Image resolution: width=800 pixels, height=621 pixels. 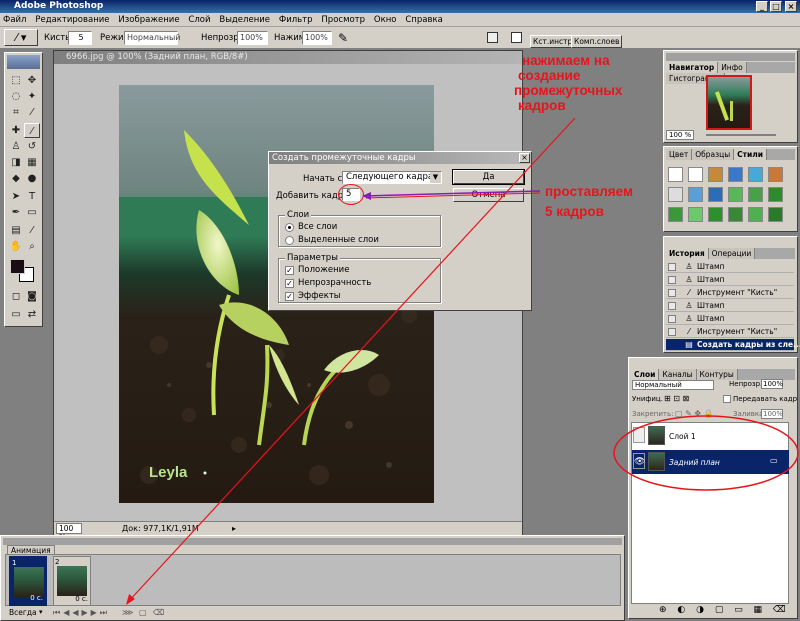 I want to click on zoom-field: 100 %, so click(x=69, y=532).